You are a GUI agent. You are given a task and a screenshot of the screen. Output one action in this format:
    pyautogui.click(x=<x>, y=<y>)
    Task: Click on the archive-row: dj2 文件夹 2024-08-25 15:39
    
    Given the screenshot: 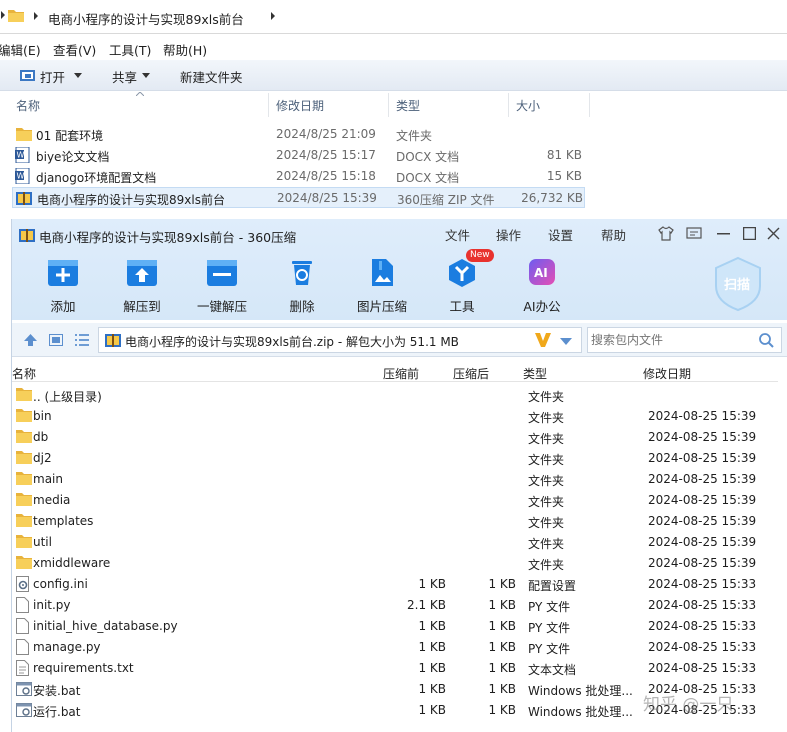 What is the action you would take?
    pyautogui.click(x=395, y=458)
    